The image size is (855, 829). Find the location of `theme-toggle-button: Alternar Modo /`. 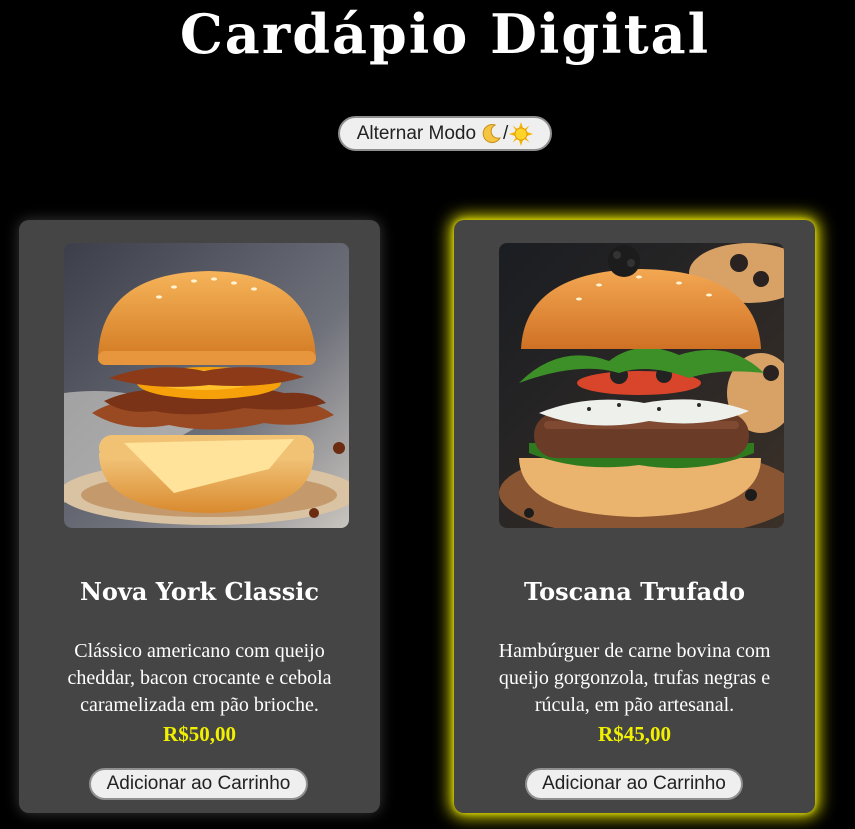

theme-toggle-button: Alternar Modo / is located at coordinates (445, 133).